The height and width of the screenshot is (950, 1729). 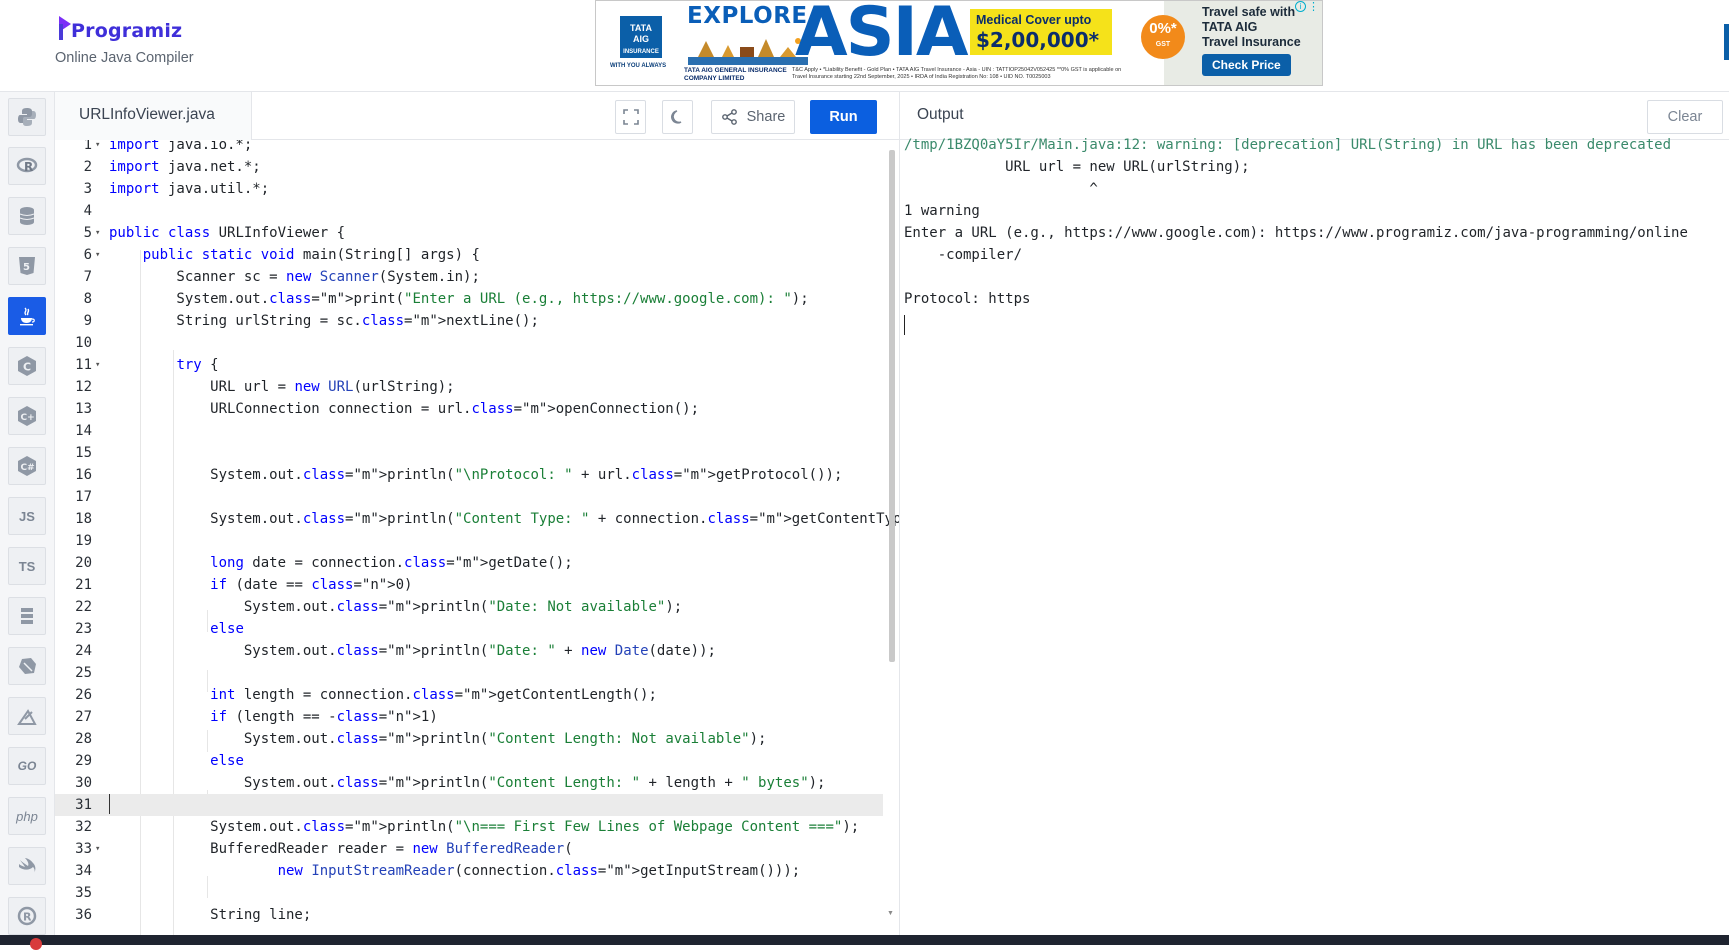 I want to click on rust-icon: R, so click(x=27, y=916).